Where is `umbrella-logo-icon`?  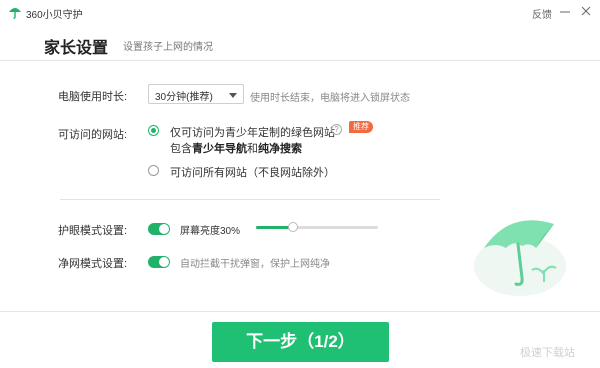
umbrella-logo-icon is located at coordinates (15, 13).